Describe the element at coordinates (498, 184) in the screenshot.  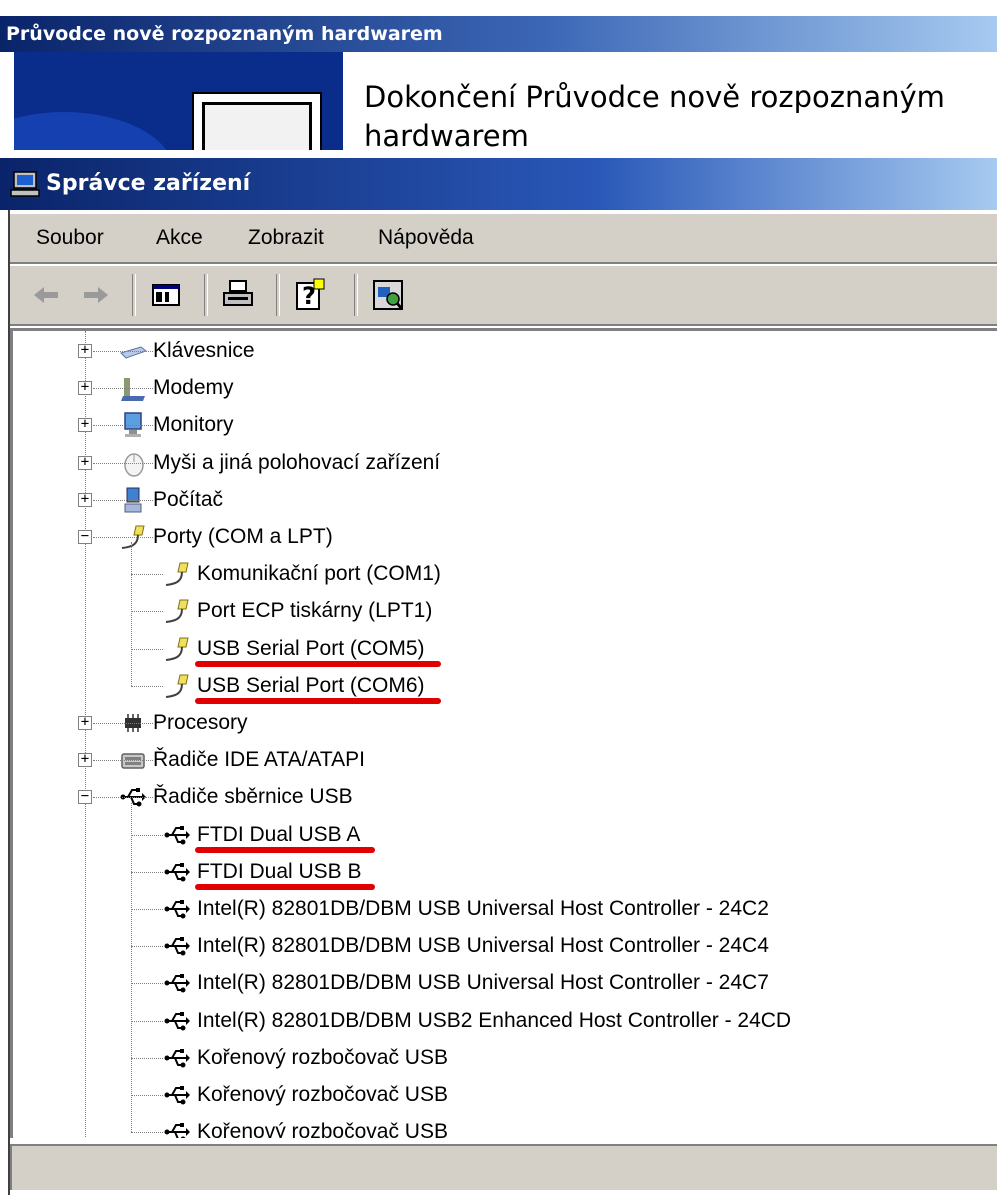
I see `device-manager-title-bar: Správce zařízení` at that location.